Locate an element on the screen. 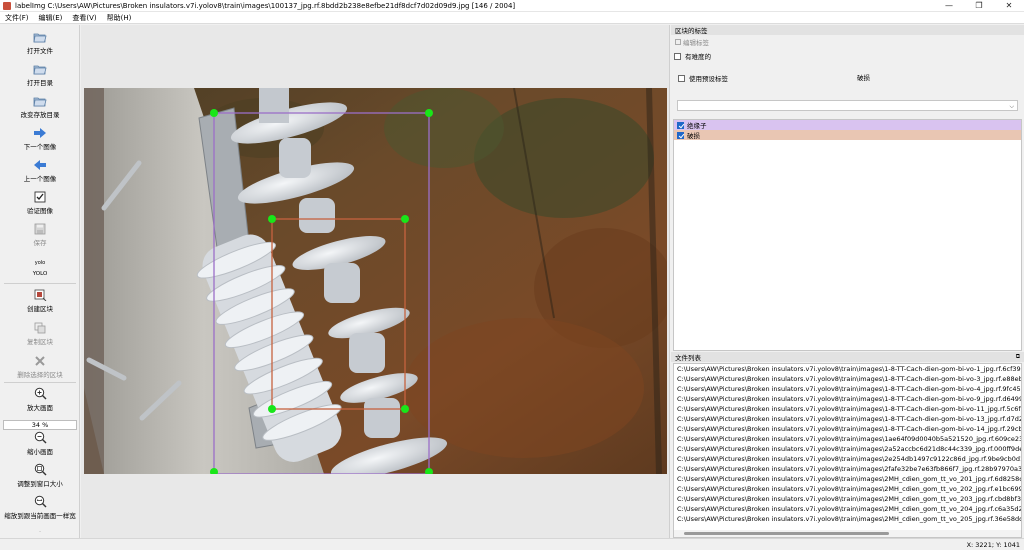 This screenshot has height=550, width=1024. zoom-out-button: 缩小画面 is located at coordinates (40, 443).